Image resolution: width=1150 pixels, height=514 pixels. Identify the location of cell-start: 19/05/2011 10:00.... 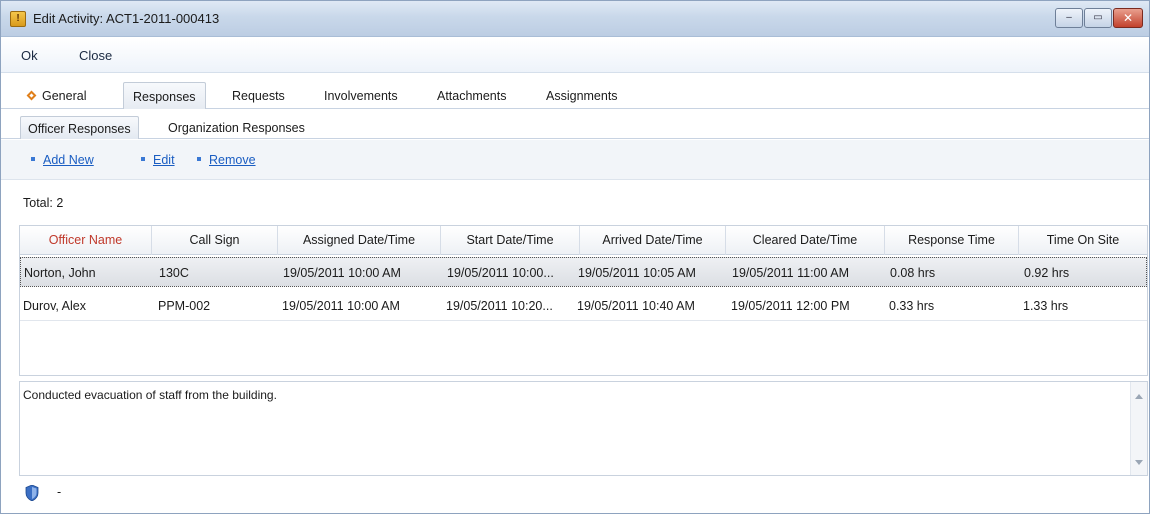
(500, 273).